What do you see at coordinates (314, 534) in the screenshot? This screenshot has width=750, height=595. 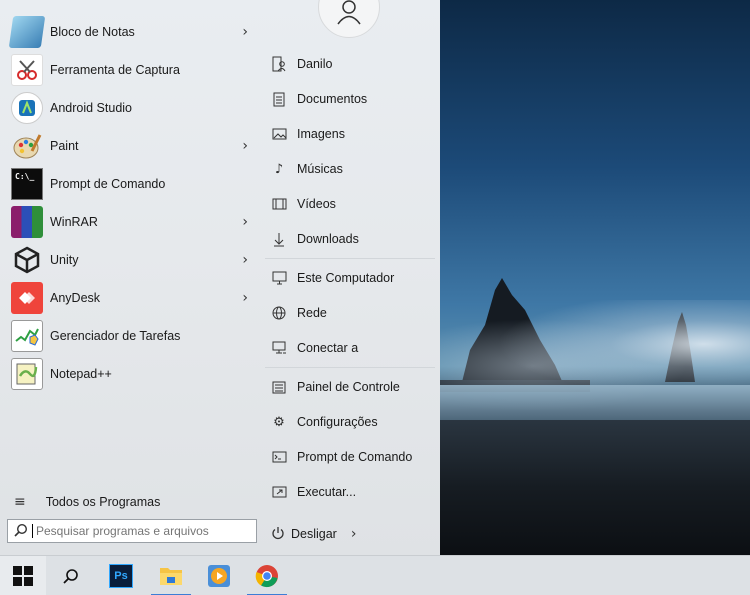 I see `shutdown-label: Desligar` at bounding box center [314, 534].